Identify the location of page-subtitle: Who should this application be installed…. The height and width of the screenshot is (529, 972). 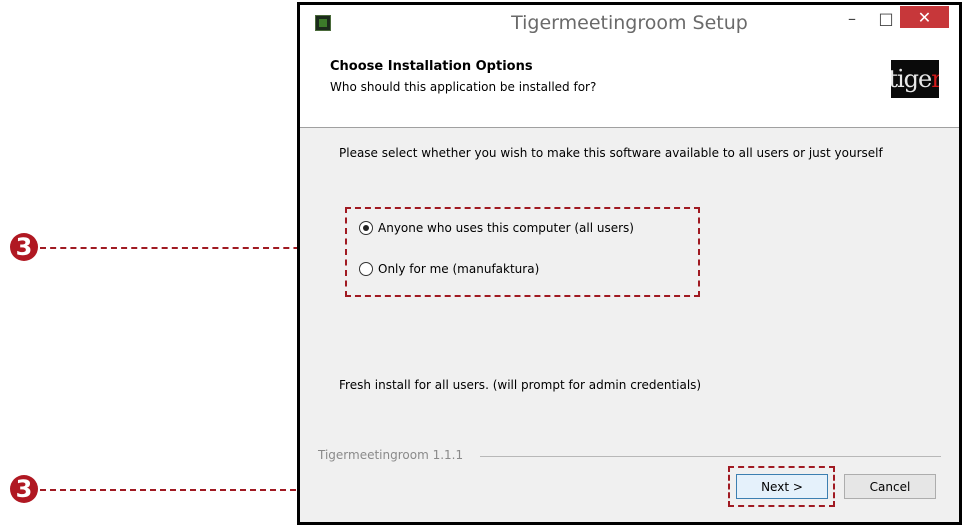
(463, 87).